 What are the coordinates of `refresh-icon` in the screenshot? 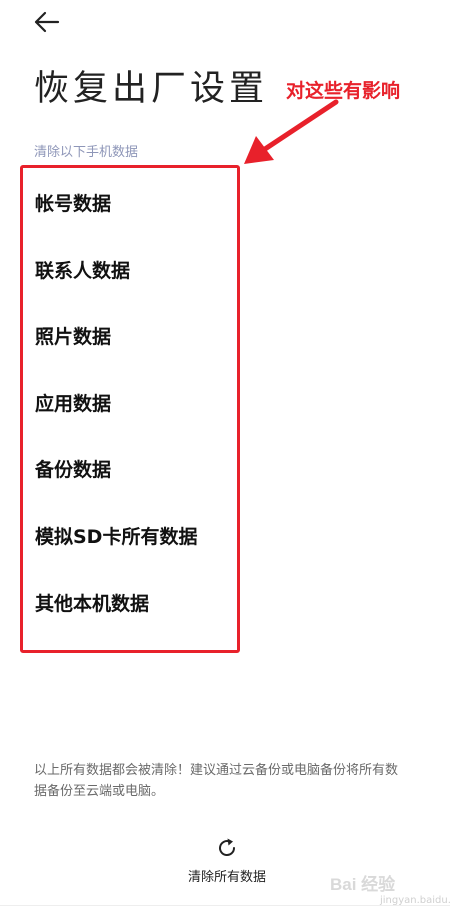 It's located at (227, 847).